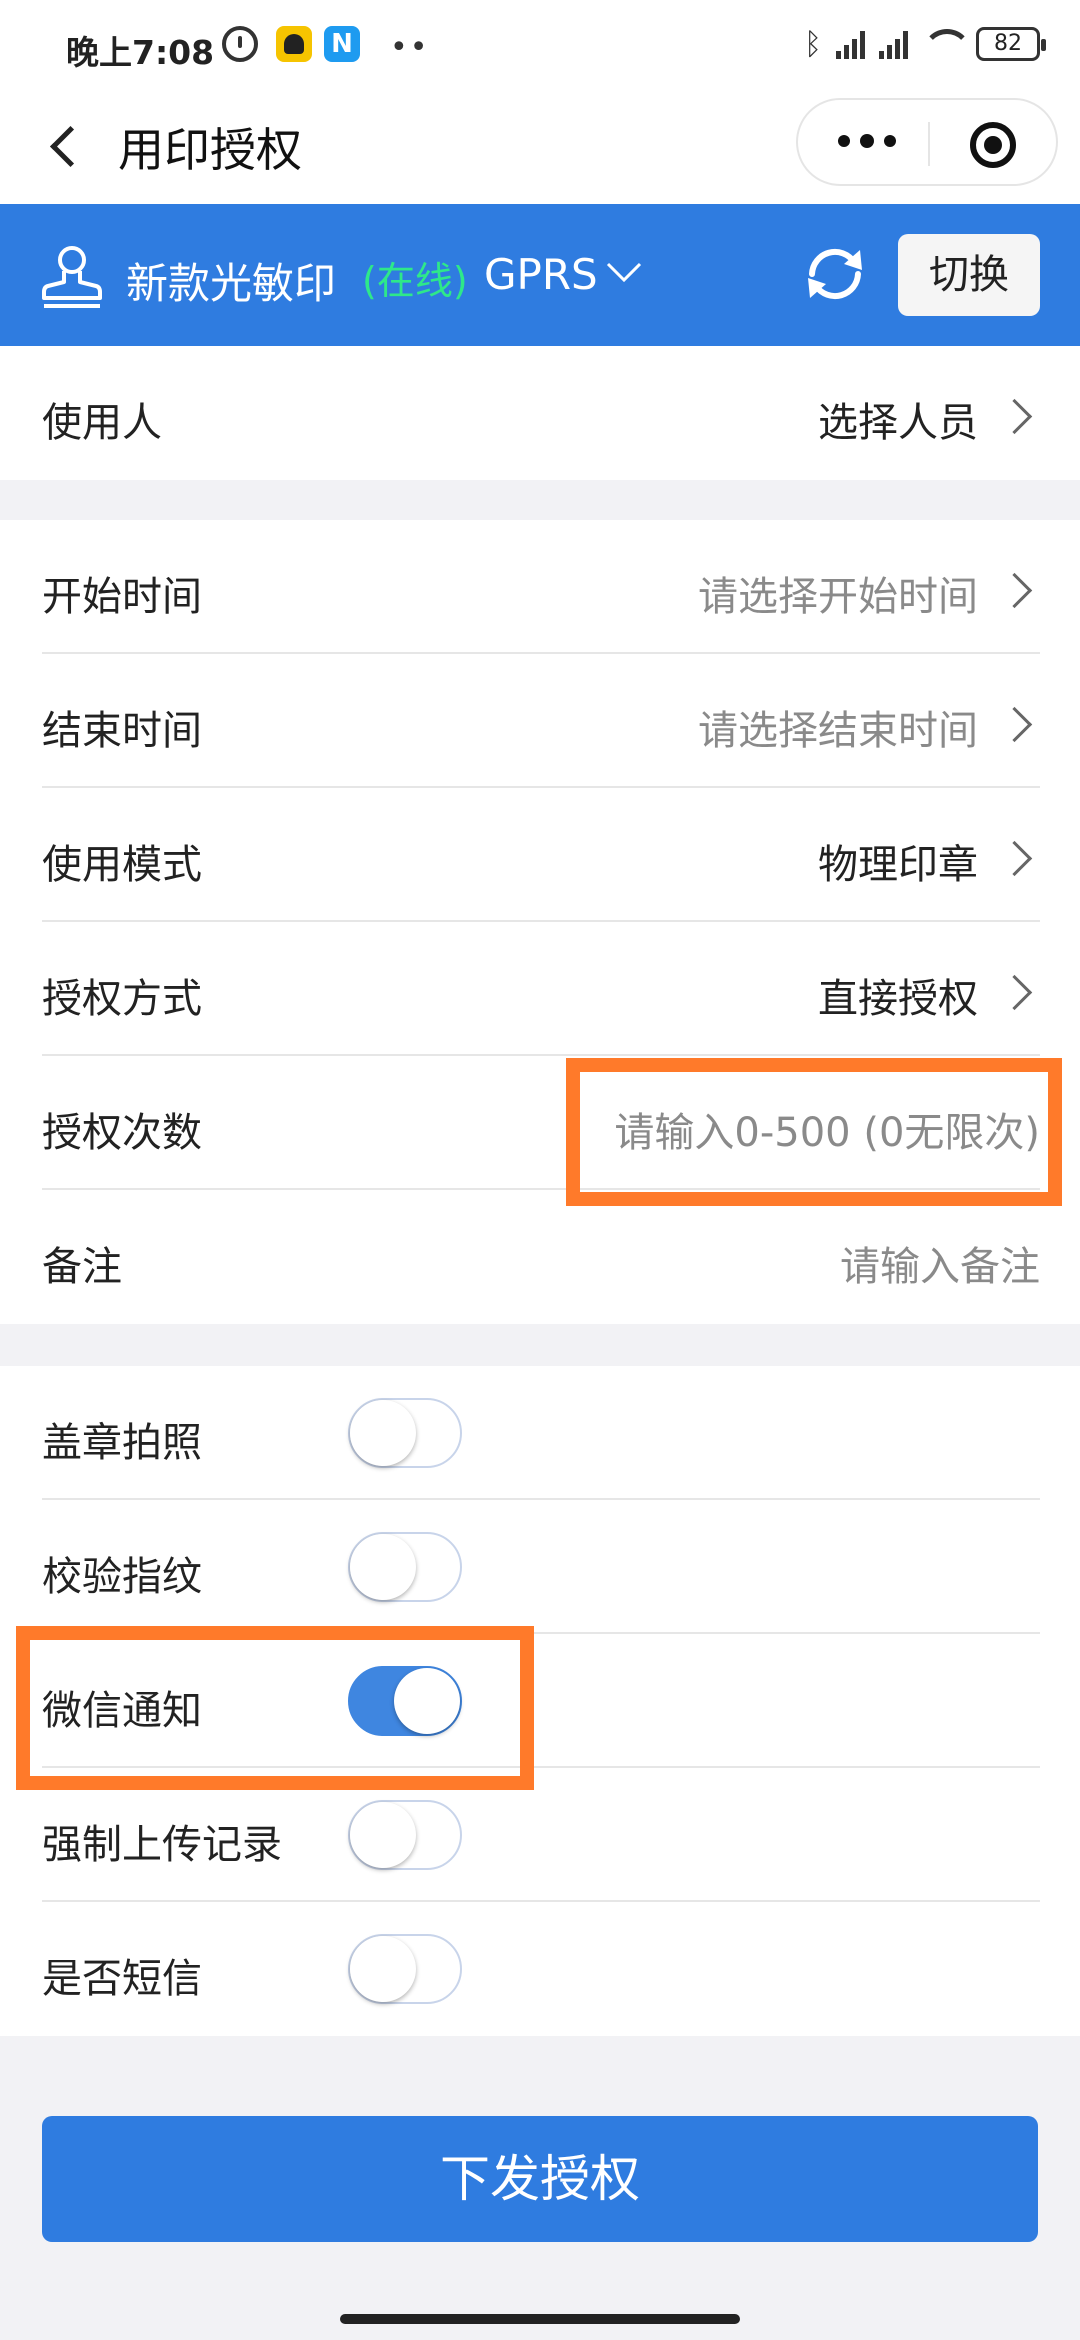 The width and height of the screenshot is (1080, 2340). I want to click on use-mode-row: 使用模式 物理印章, so click(541, 855).